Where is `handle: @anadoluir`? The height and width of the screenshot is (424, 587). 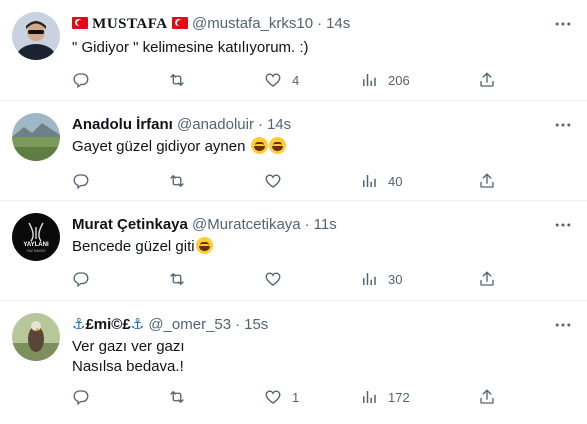
handle: @anadoluir is located at coordinates (215, 124).